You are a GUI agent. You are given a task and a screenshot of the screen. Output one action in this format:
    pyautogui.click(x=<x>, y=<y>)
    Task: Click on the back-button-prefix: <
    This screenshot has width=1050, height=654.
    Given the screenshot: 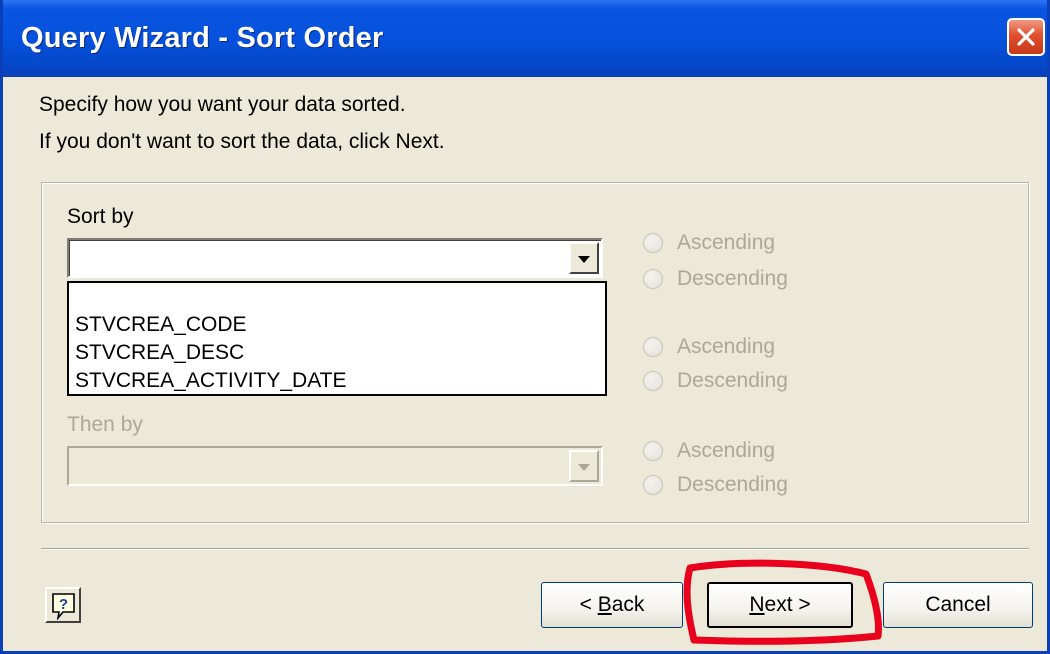 What is the action you would take?
    pyautogui.click(x=588, y=604)
    